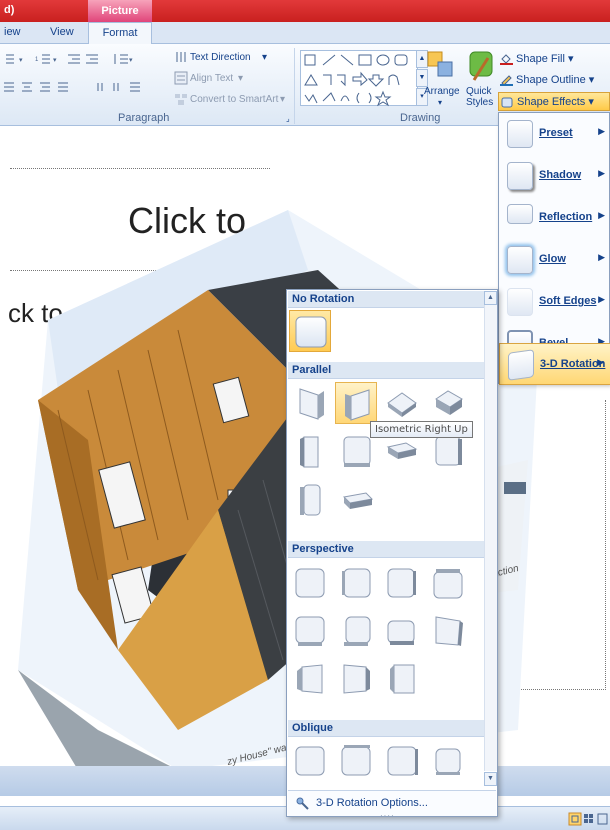 The image size is (610, 830). Describe the element at coordinates (402, 403) in the screenshot. I see `preset-isometric-top-up` at that location.